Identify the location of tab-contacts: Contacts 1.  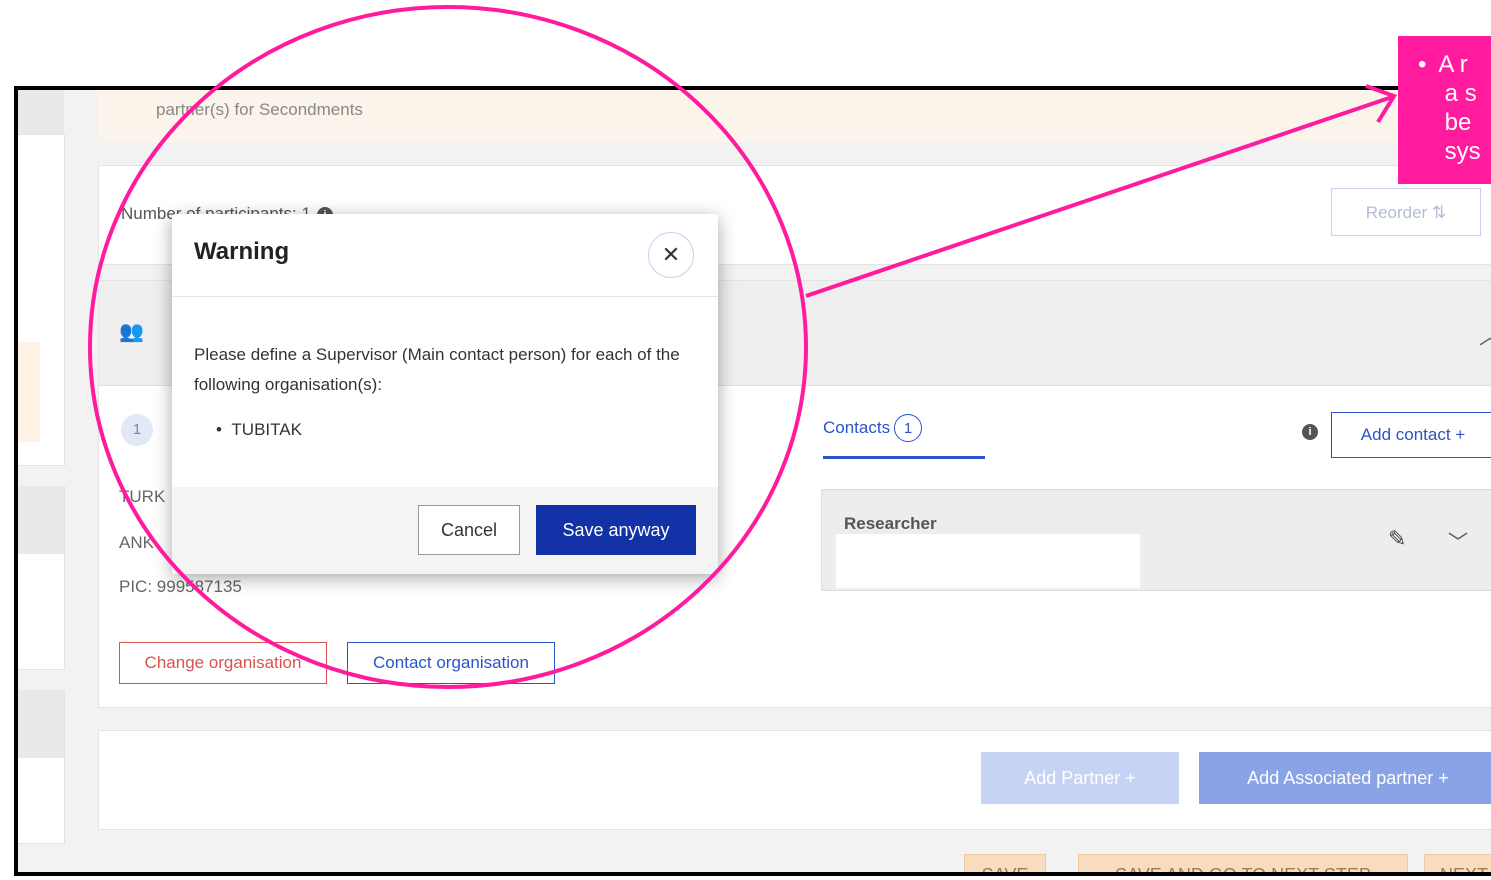
(904, 436).